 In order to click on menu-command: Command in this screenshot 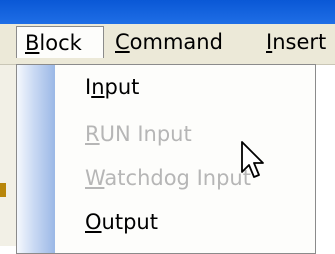, I will do `click(169, 42)`.